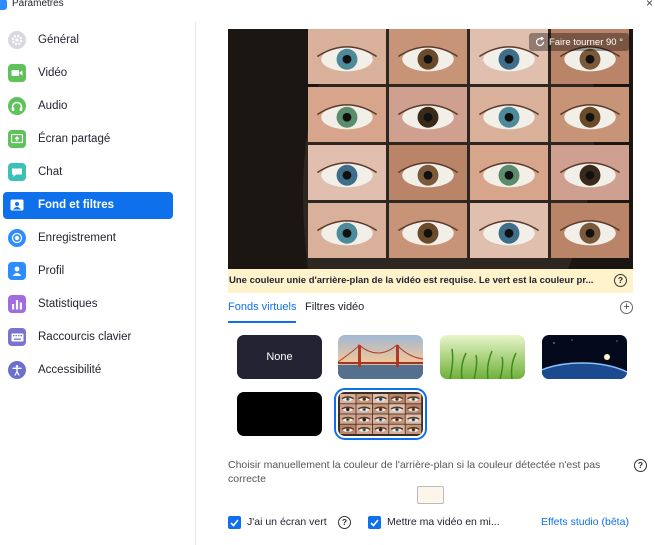 Image resolution: width=655 pixels, height=545 pixels. I want to click on sidebar-item-general: Général, so click(88, 40).